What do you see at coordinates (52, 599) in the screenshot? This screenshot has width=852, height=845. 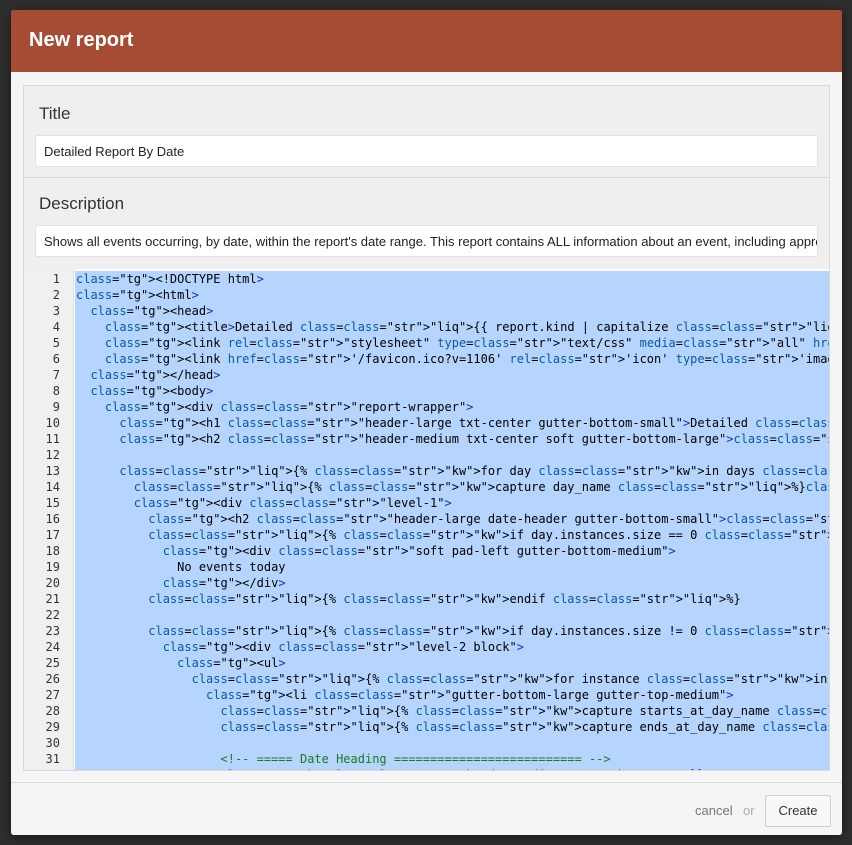 I see `line-number: 21` at bounding box center [52, 599].